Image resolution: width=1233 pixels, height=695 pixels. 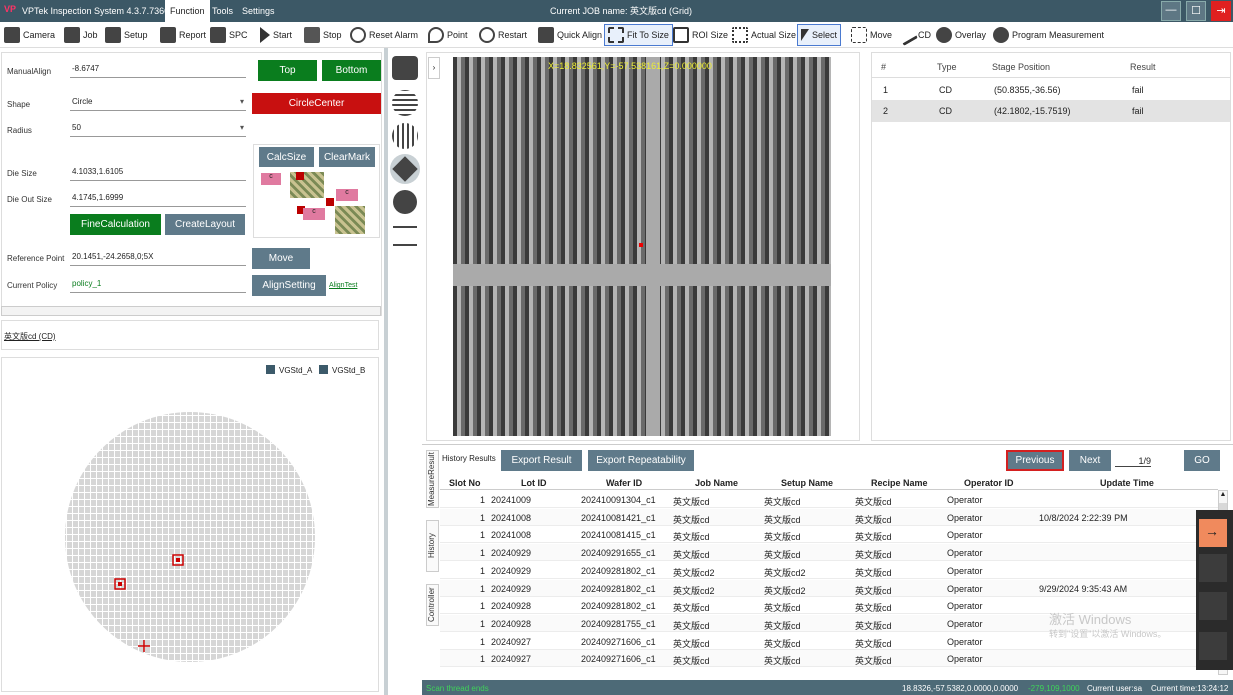 What do you see at coordinates (945, 90) in the screenshot?
I see `point-type: CD` at bounding box center [945, 90].